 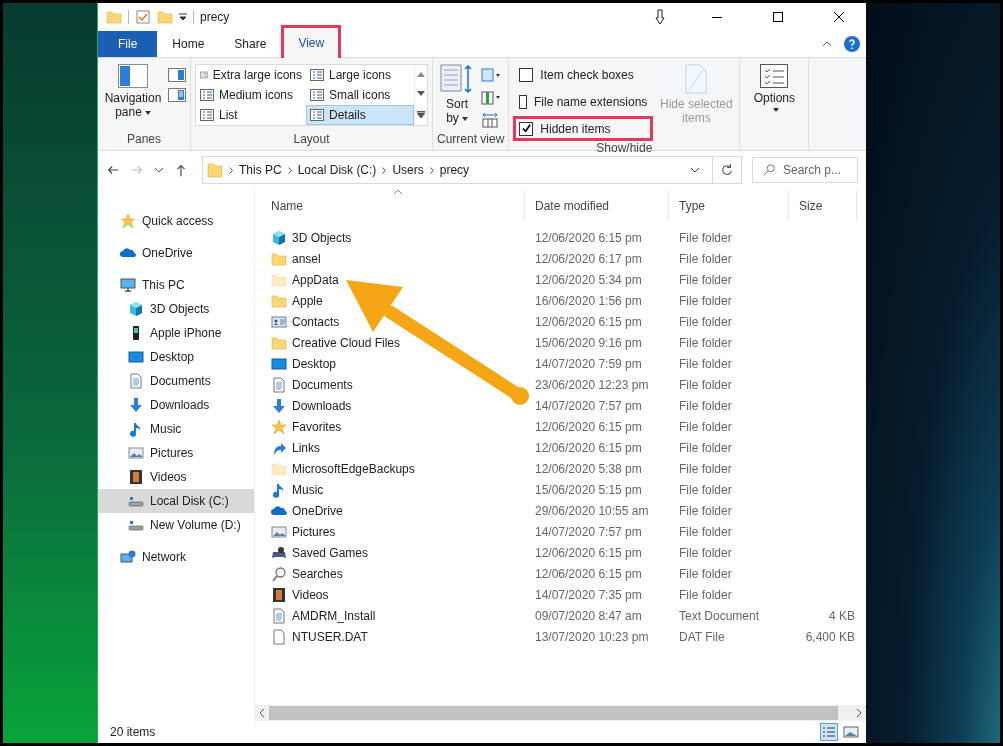 I want to click on expand-gallery-icon, so click(x=421, y=114).